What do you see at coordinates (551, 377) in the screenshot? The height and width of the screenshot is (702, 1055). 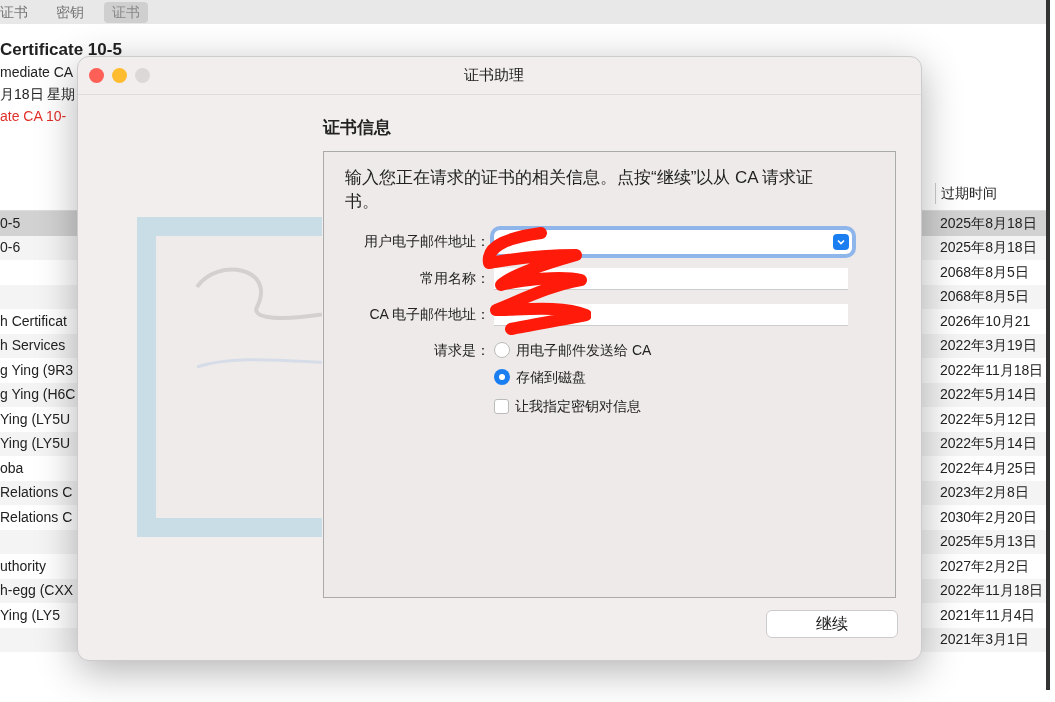 I see `radio-label: 存储到磁盘` at bounding box center [551, 377].